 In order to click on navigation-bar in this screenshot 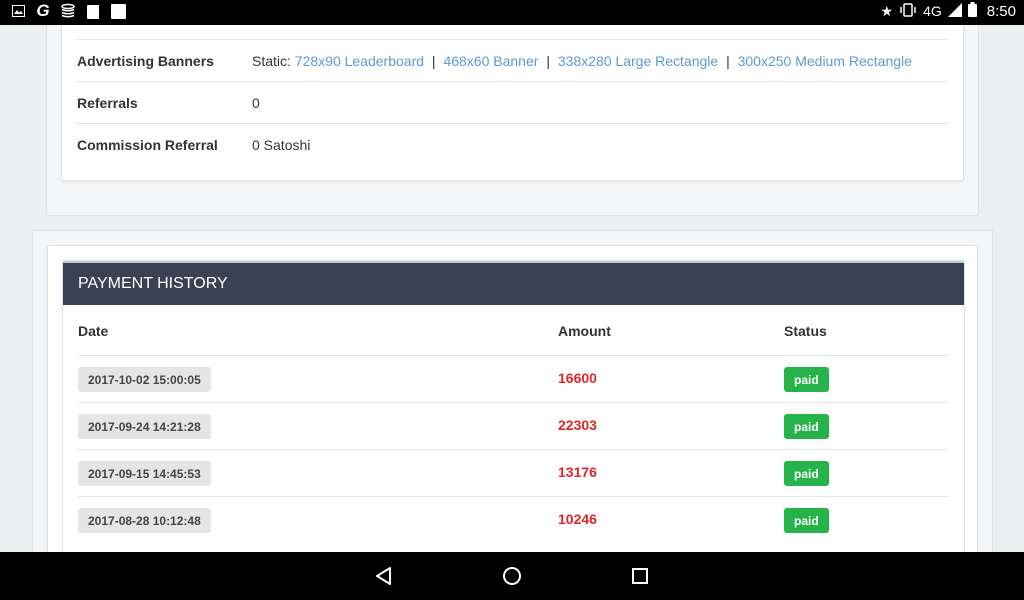, I will do `click(512, 576)`.